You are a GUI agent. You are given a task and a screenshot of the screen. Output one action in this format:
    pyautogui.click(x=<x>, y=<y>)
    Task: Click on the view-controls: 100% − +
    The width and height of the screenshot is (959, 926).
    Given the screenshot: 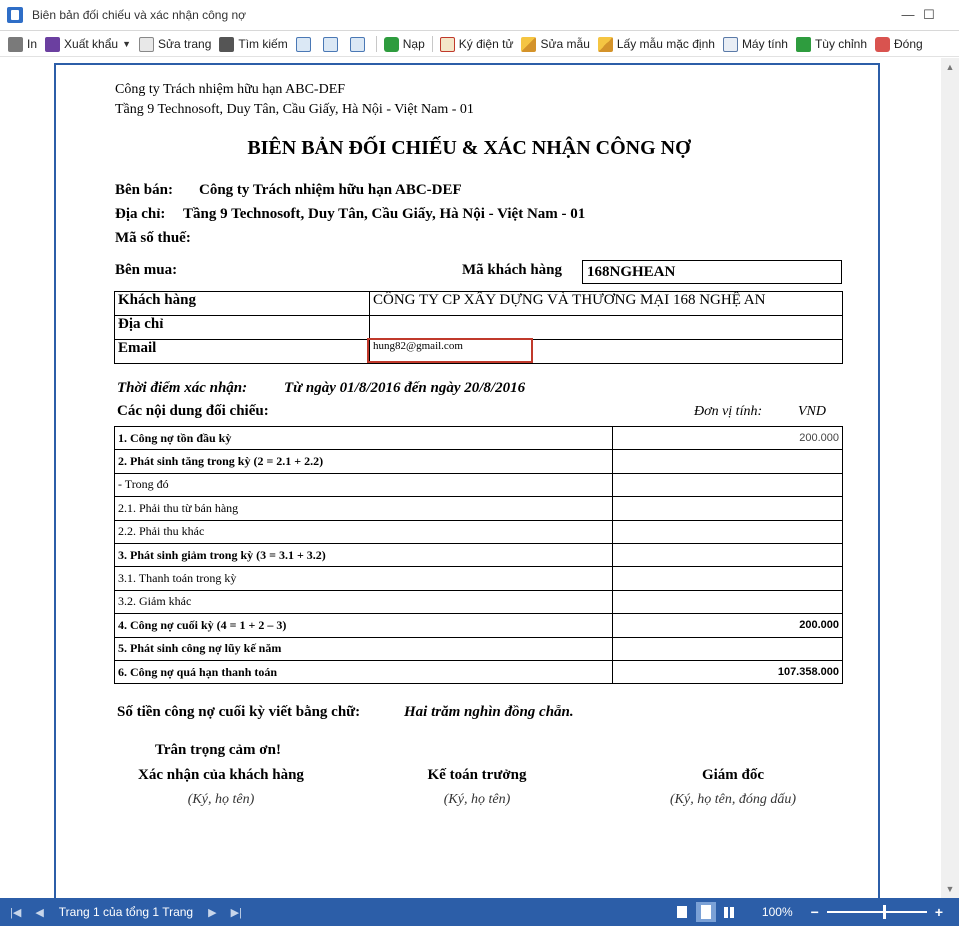 What is the action you would take?
    pyautogui.click(x=814, y=912)
    